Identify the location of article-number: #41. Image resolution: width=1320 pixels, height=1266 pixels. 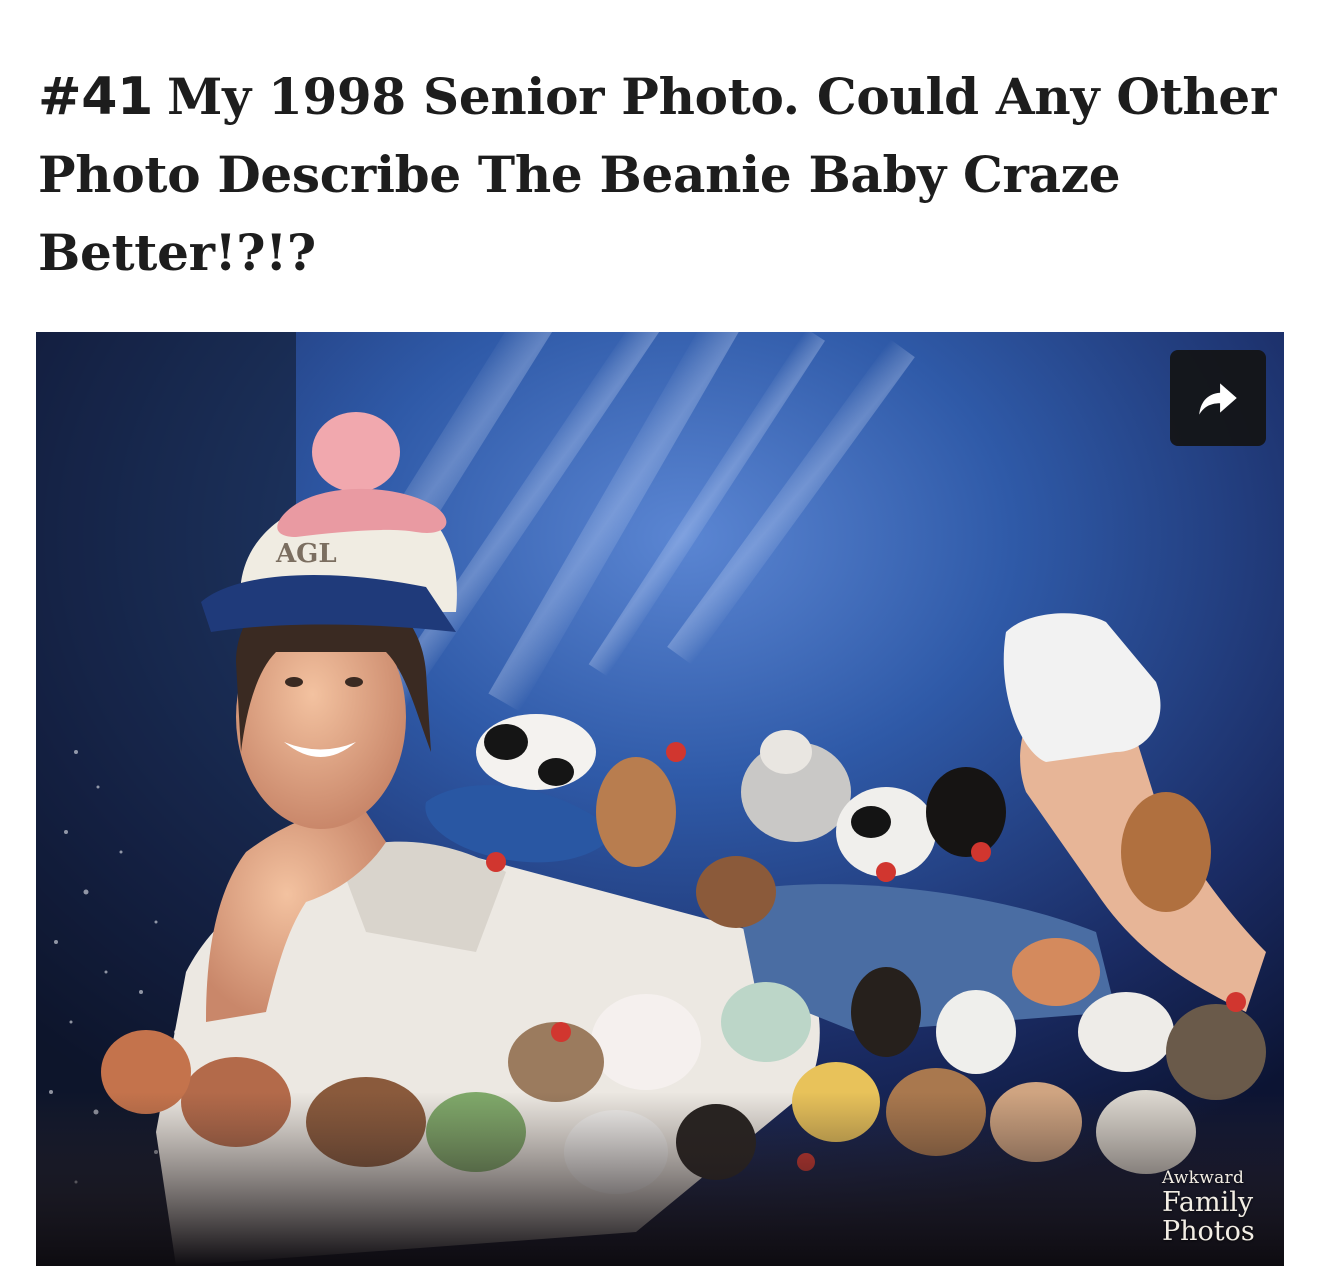
(96, 97).